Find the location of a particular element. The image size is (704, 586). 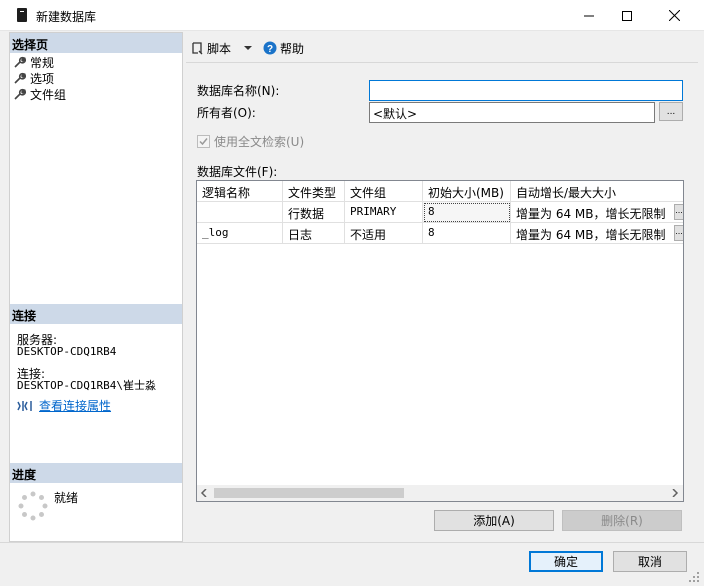

help-button: ? 帮助 is located at coordinates (283, 48).